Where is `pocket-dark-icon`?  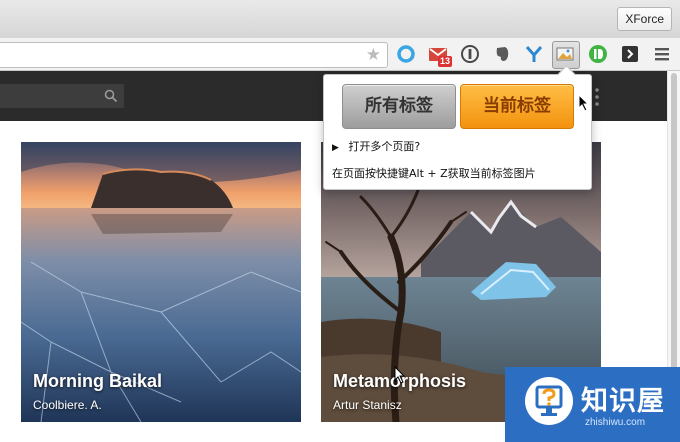 pocket-dark-icon is located at coordinates (630, 54).